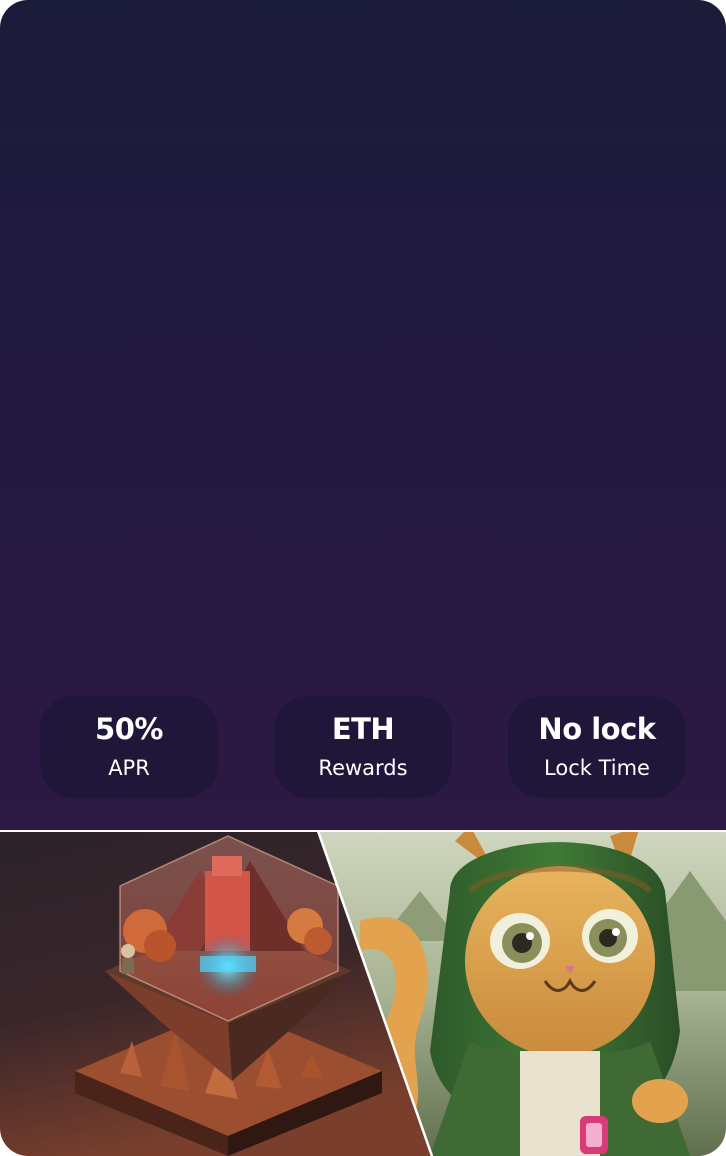  Describe the element at coordinates (129, 729) in the screenshot. I see `stat-apr-value: 50%` at that location.